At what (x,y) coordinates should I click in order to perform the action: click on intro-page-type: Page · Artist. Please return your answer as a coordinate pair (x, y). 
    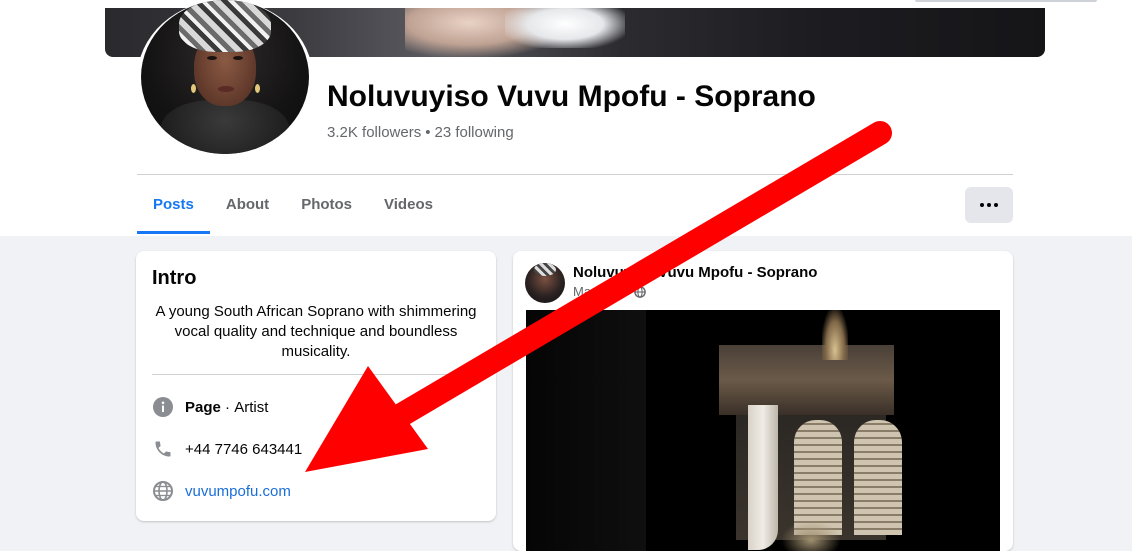
    Looking at the image, I should click on (210, 407).